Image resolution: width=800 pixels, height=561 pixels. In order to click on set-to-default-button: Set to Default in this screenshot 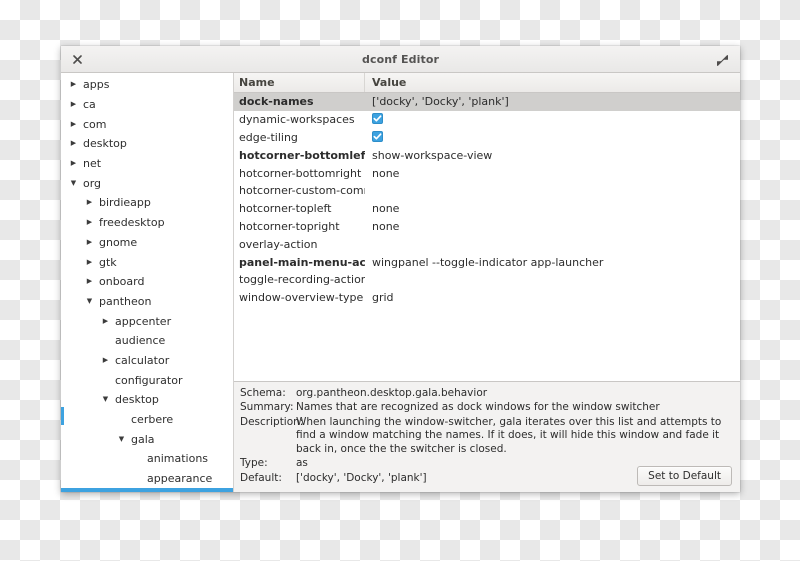, I will do `click(684, 476)`.